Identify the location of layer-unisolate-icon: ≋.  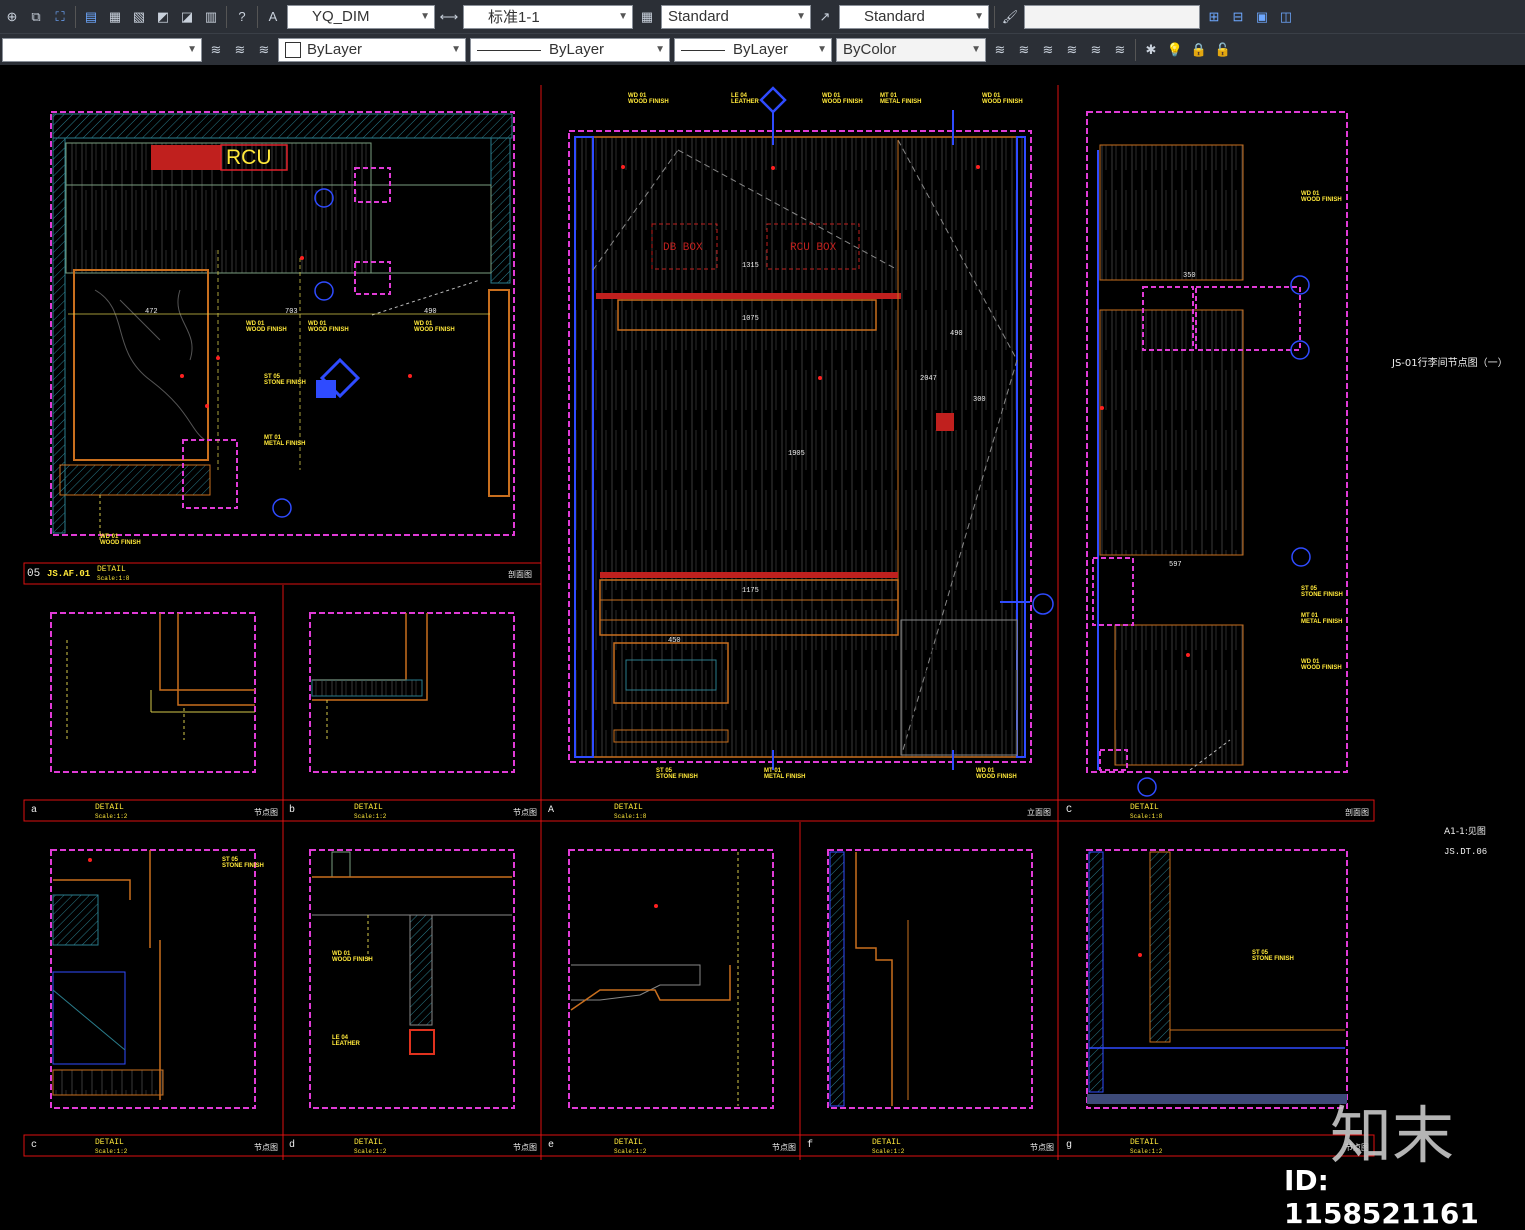
(1024, 50).